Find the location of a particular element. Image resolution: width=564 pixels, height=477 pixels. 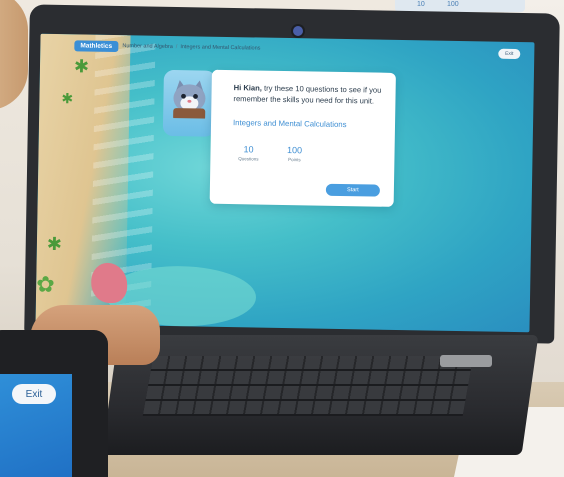

background-screen-value: 10 is located at coordinates (421, 4).